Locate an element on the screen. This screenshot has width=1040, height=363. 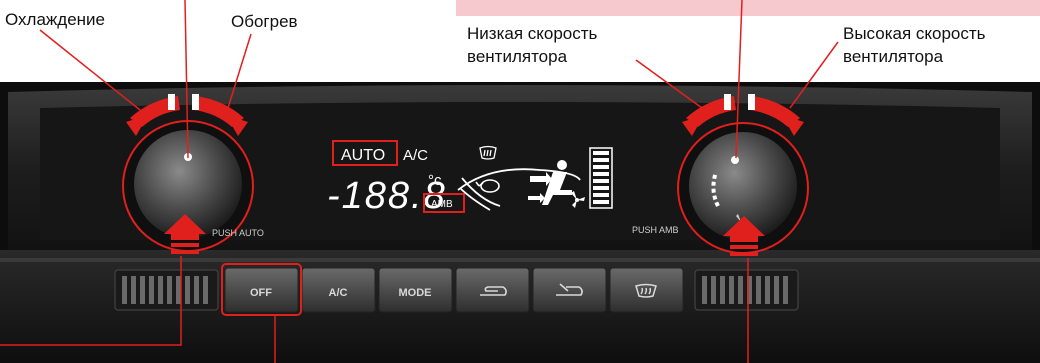
mode-button-label: MODE is located at coordinates (415, 293).